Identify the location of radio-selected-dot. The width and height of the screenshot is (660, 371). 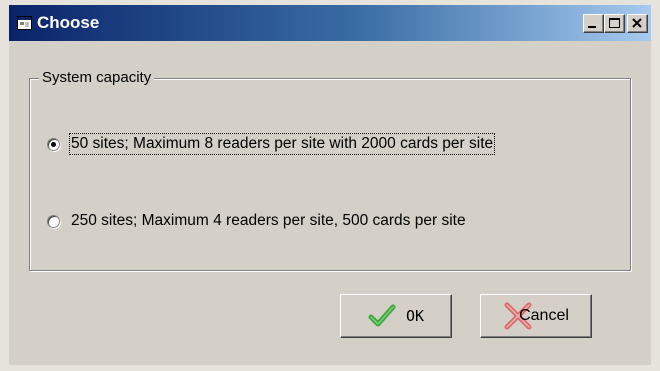
(53, 144).